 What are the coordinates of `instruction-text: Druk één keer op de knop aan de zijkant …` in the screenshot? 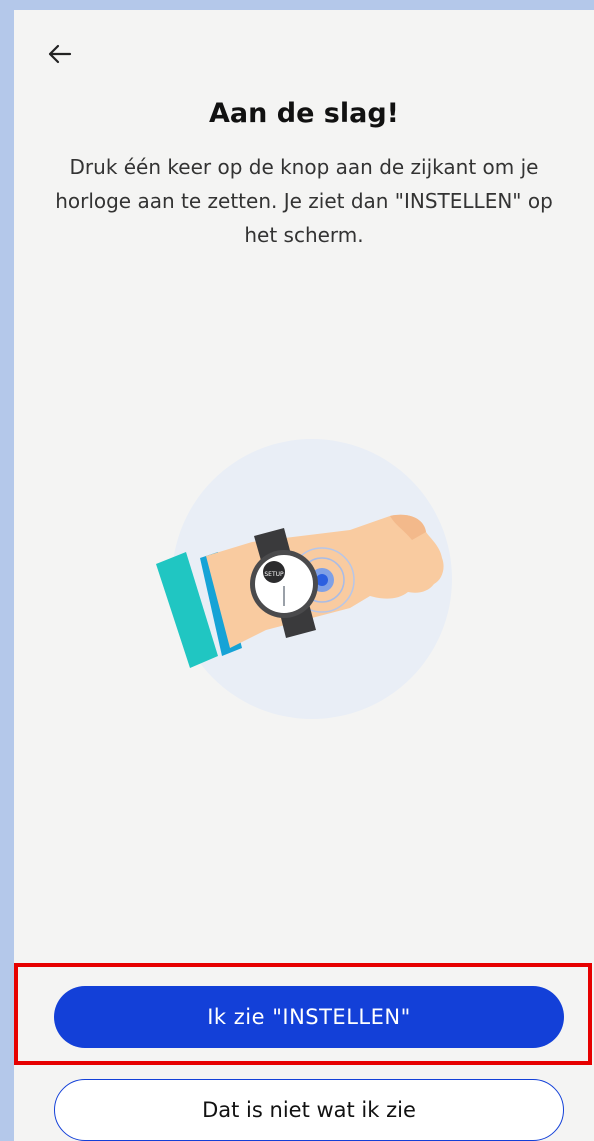 It's located at (304, 201).